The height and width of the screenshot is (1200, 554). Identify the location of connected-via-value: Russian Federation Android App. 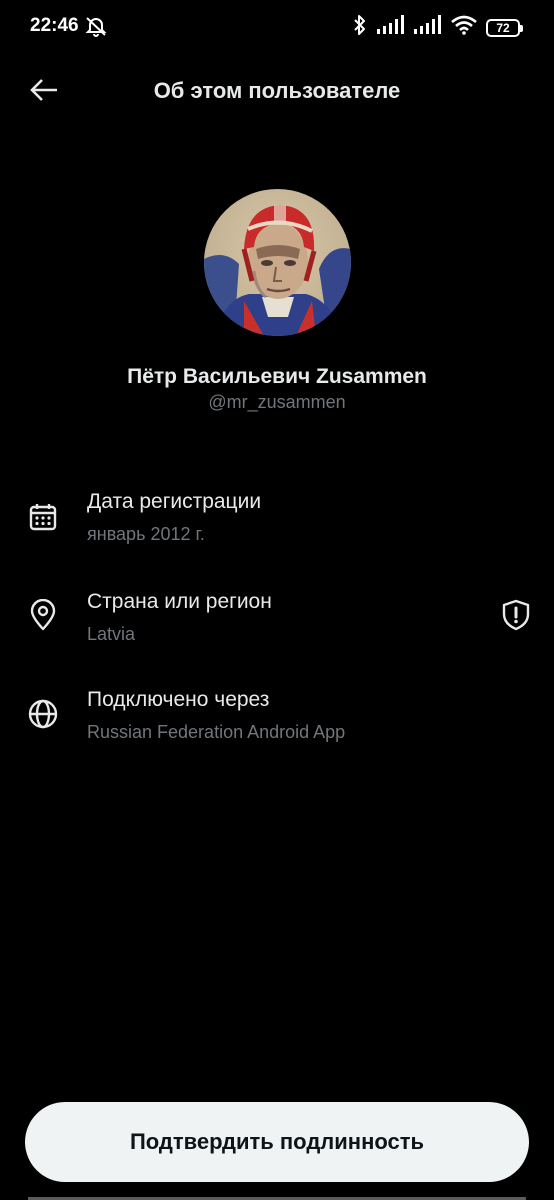
(216, 732).